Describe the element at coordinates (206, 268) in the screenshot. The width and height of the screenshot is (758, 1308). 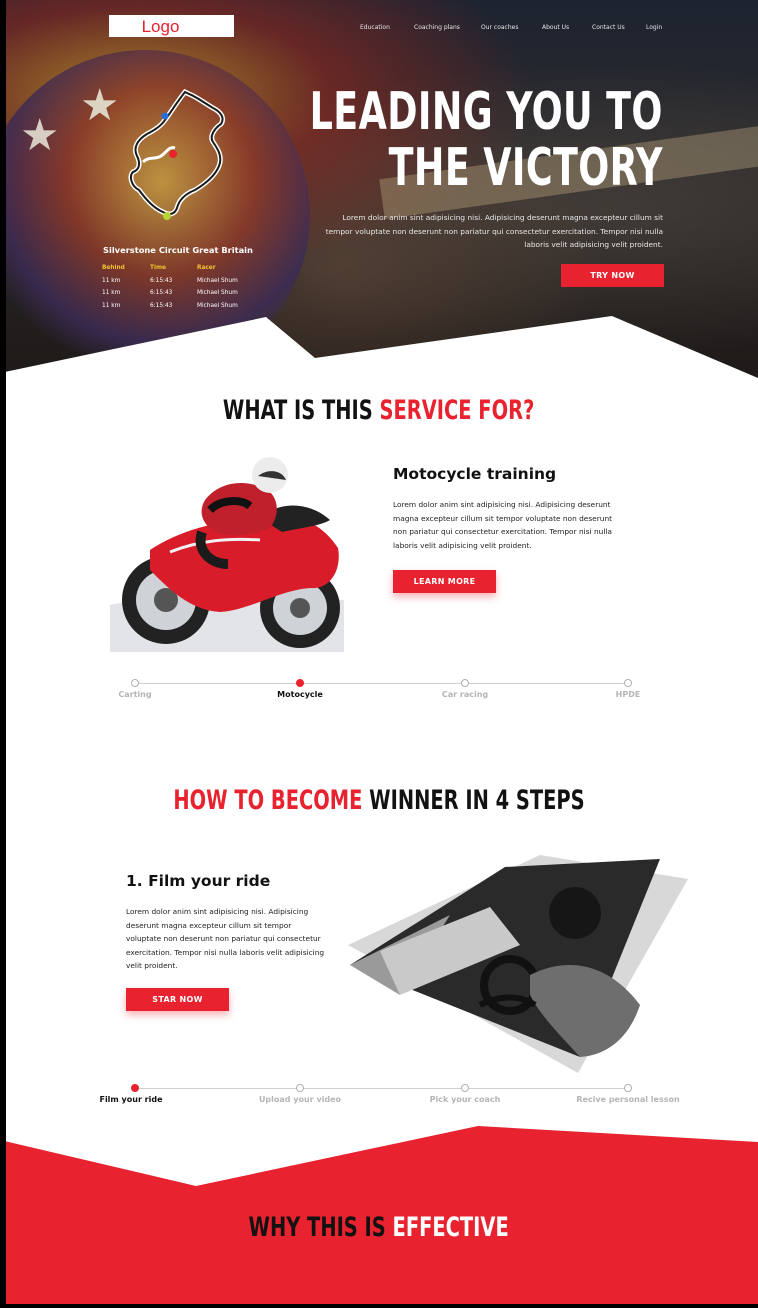
I see `header-racer: Racer` at that location.